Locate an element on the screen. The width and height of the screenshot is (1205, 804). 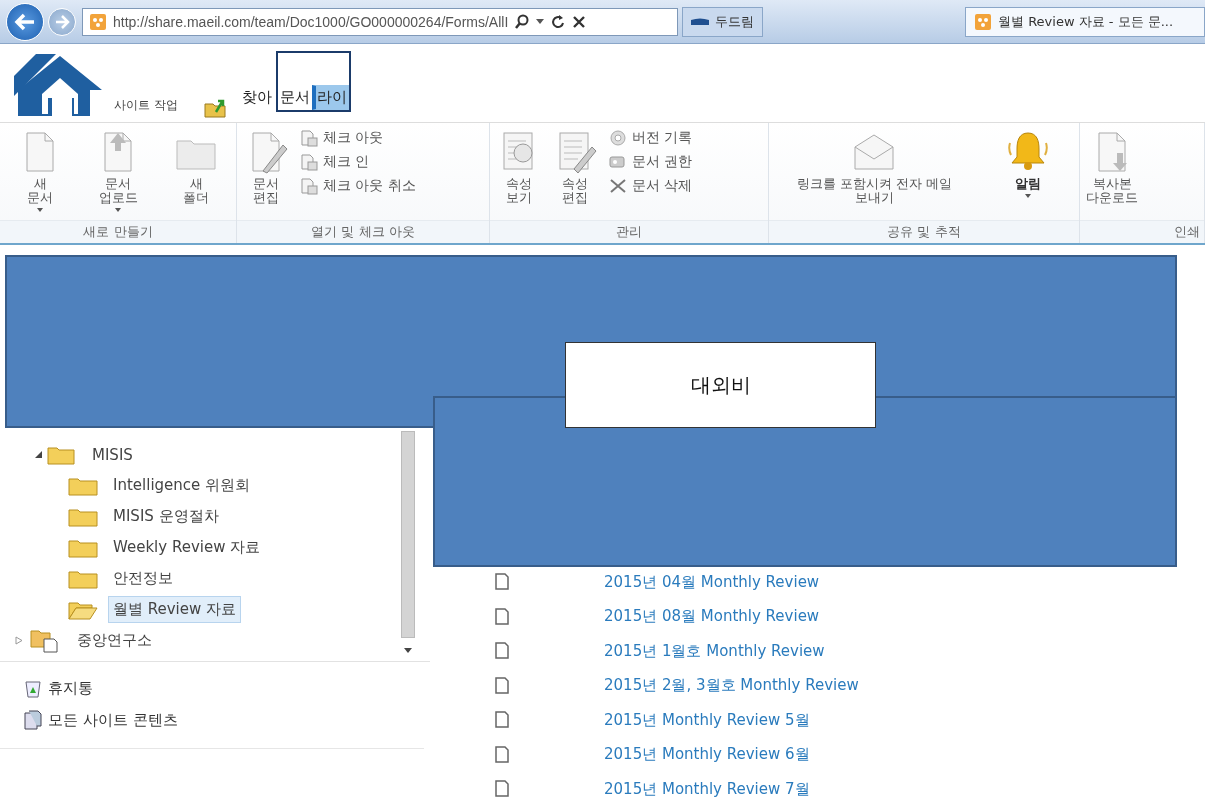
ribbon-button: 알림 is located at coordinates (1028, 174).